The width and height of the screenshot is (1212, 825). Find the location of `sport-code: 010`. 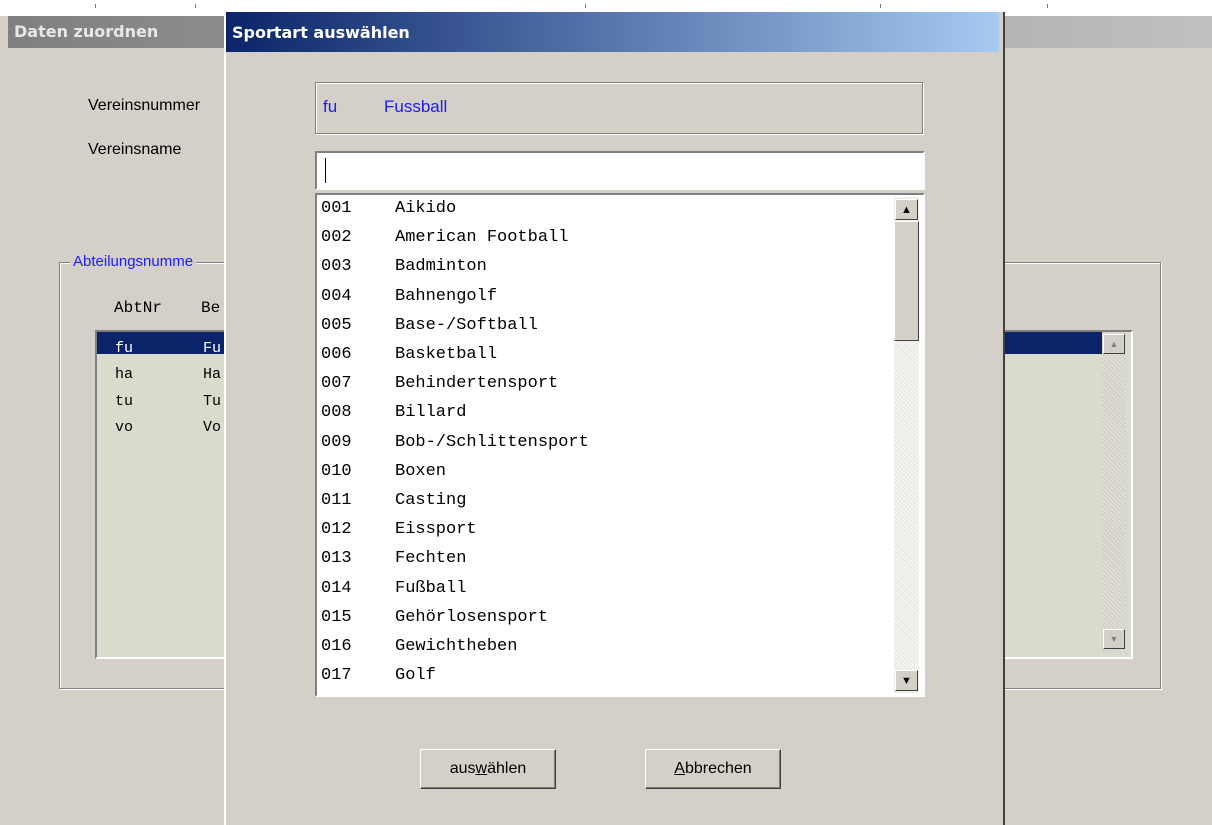

sport-code: 010 is located at coordinates (336, 471).